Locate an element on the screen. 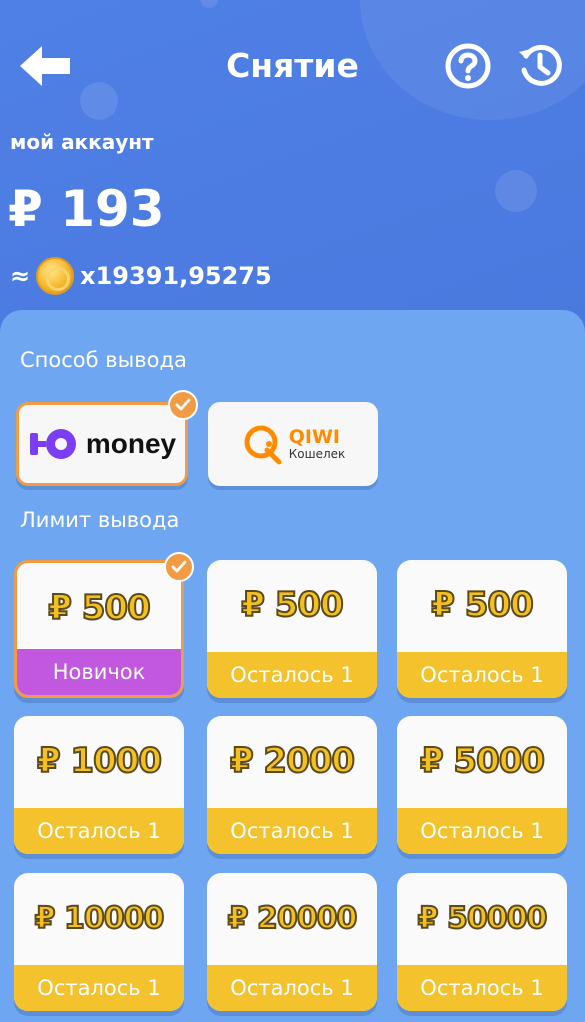  coin-balance: ≈ x19391,95275 is located at coordinates (141, 276).